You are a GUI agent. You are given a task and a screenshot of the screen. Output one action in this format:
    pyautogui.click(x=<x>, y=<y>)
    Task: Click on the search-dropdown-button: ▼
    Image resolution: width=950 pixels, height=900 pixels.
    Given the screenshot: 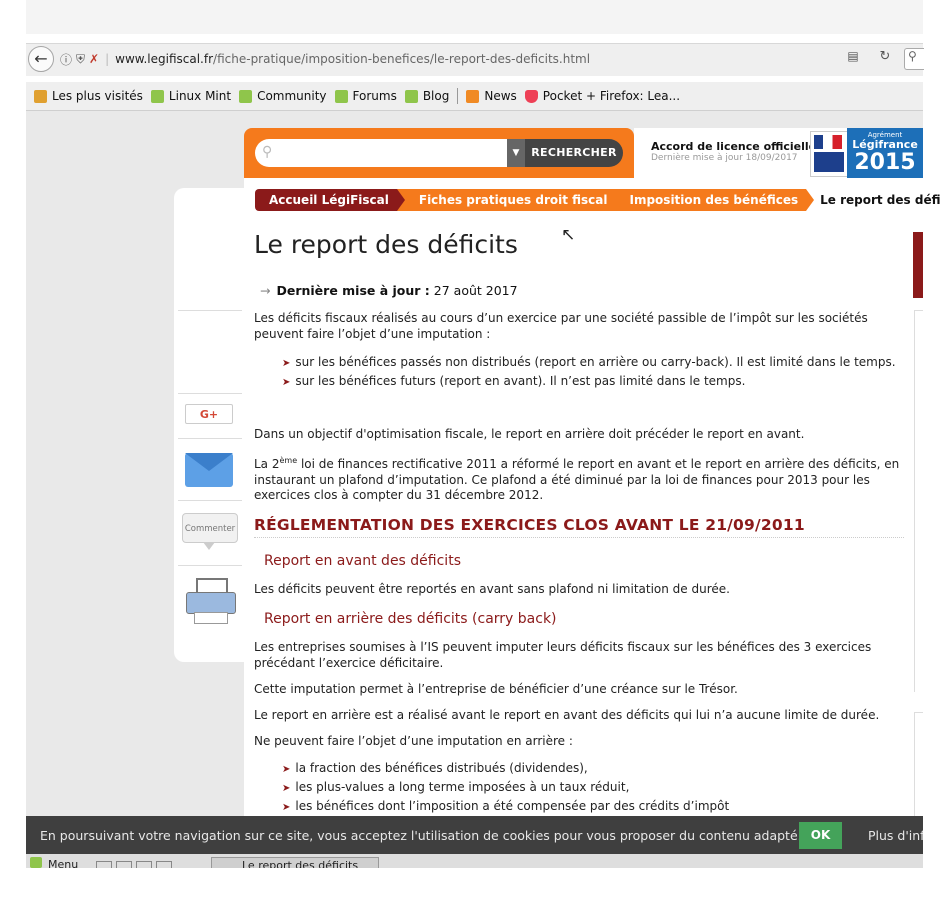 What is the action you would take?
    pyautogui.click(x=516, y=153)
    